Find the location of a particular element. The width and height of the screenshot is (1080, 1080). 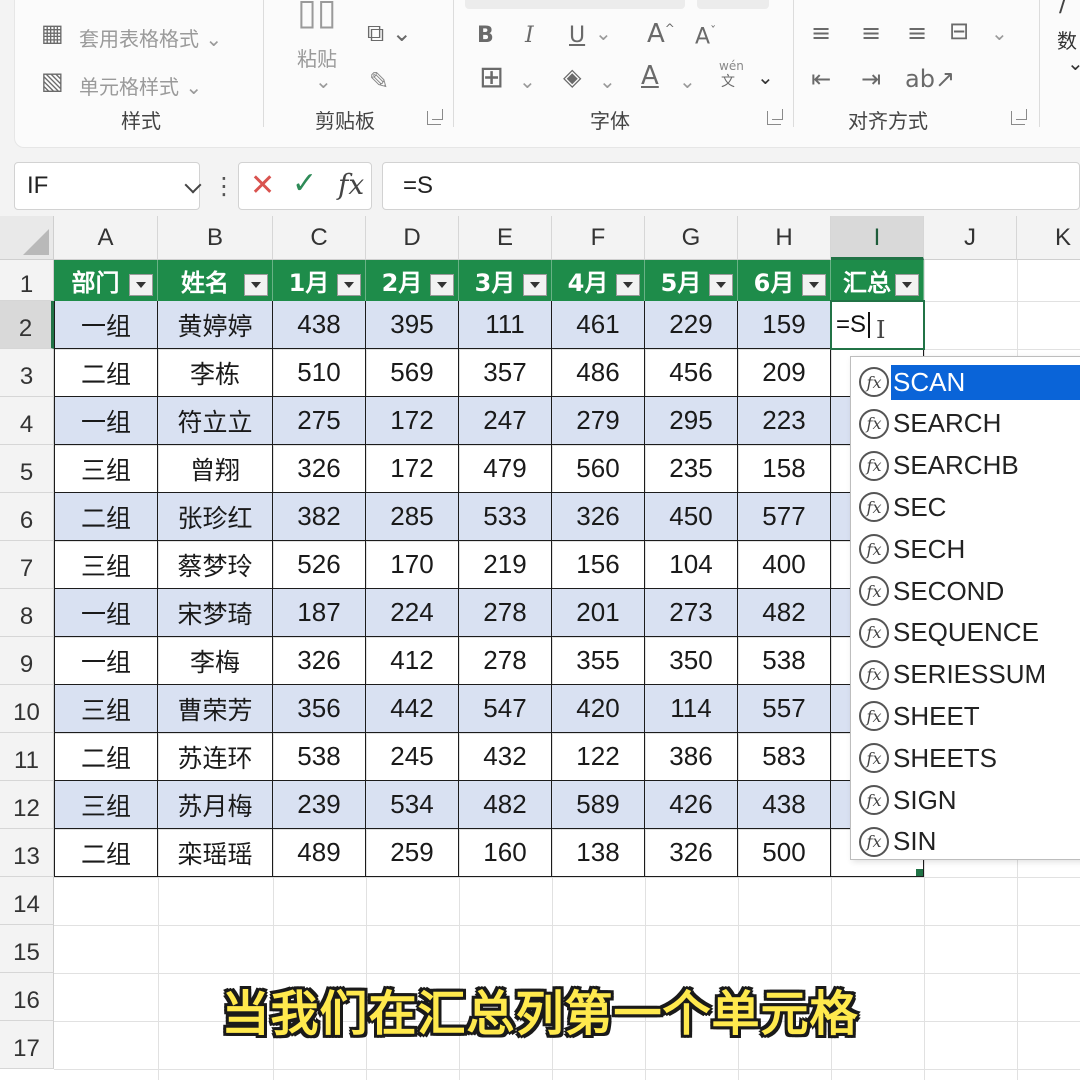

table-cell: 386 is located at coordinates (691, 757).